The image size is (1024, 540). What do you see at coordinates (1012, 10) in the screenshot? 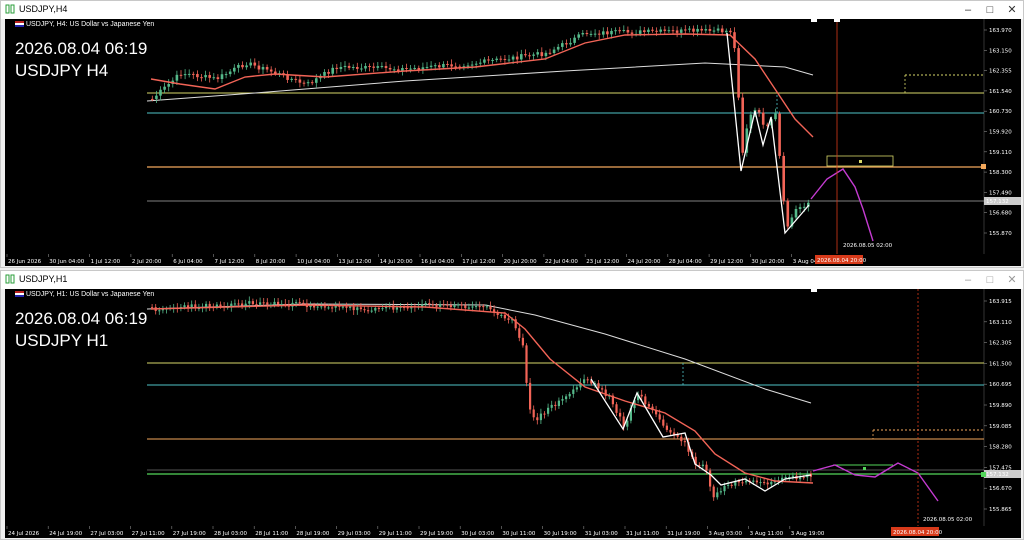
I see `close-button: ✕` at bounding box center [1012, 10].